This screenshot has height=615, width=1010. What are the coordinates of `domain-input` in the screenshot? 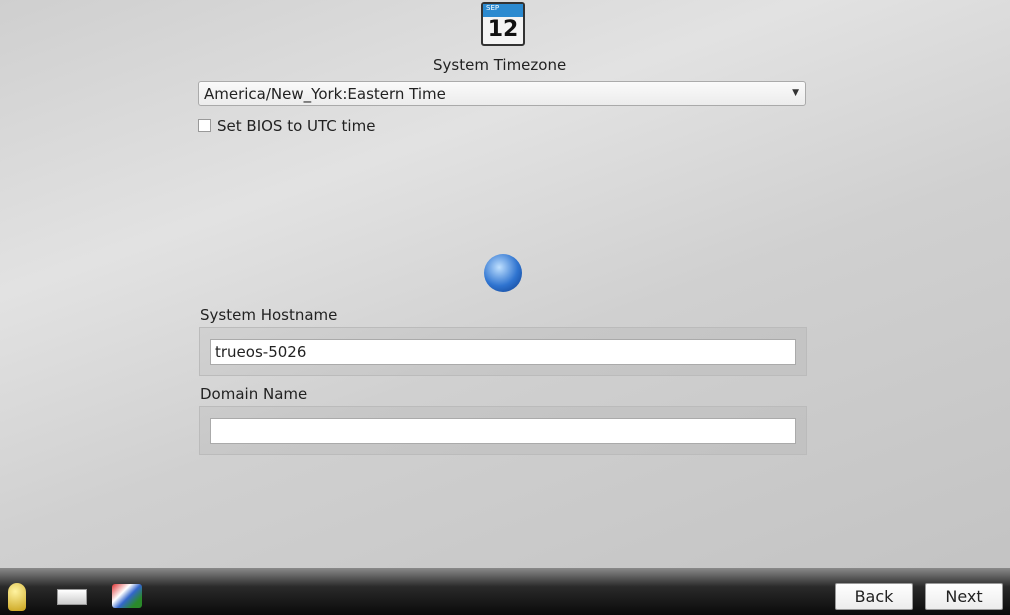 It's located at (503, 431).